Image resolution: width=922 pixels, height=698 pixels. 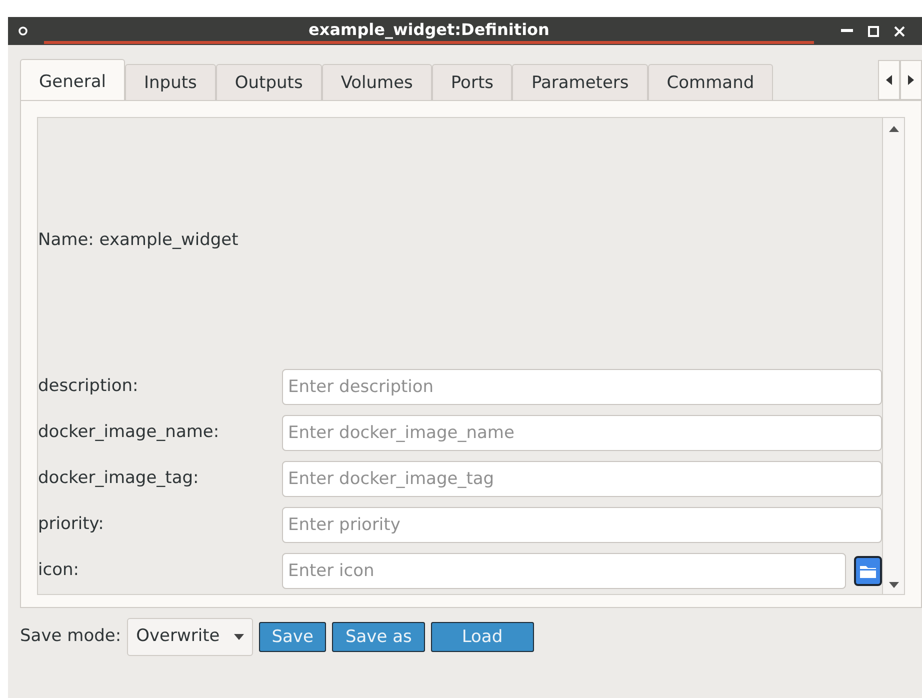 What do you see at coordinates (899, 31) in the screenshot?
I see `close-icon` at bounding box center [899, 31].